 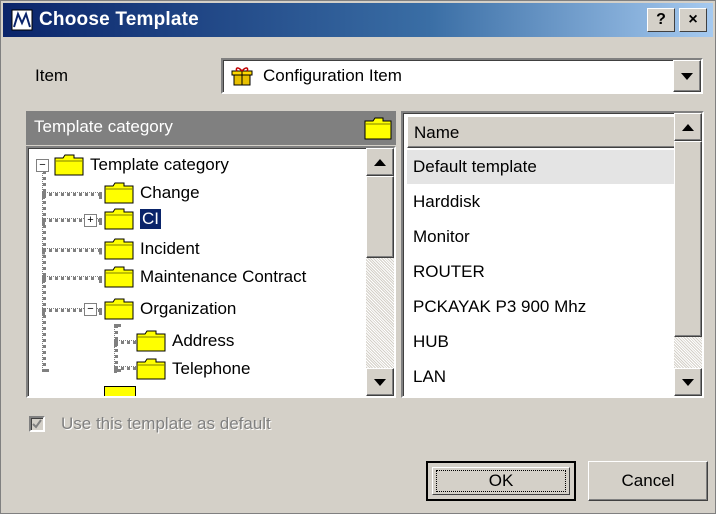 What do you see at coordinates (166, 423) in the screenshot?
I see `use-as-default-label: Use this template as default` at bounding box center [166, 423].